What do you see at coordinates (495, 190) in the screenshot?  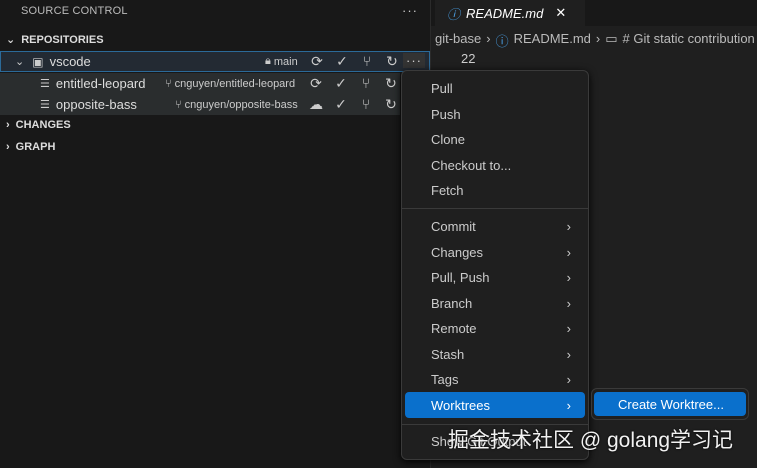 I see `menu-item-fetch: Fetch` at bounding box center [495, 190].